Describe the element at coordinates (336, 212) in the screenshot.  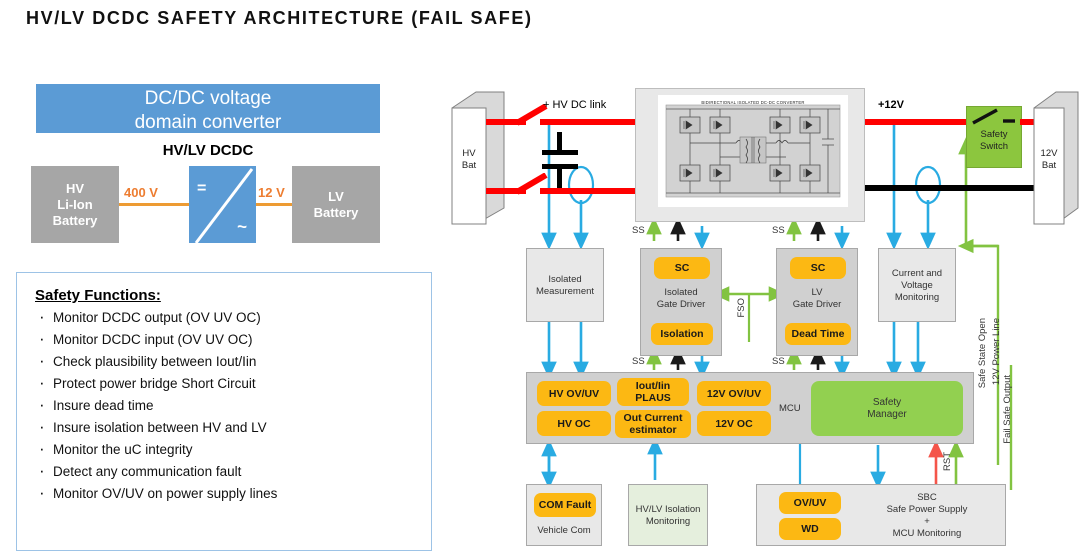
I see `lv-battery-line-2: Battery` at that location.